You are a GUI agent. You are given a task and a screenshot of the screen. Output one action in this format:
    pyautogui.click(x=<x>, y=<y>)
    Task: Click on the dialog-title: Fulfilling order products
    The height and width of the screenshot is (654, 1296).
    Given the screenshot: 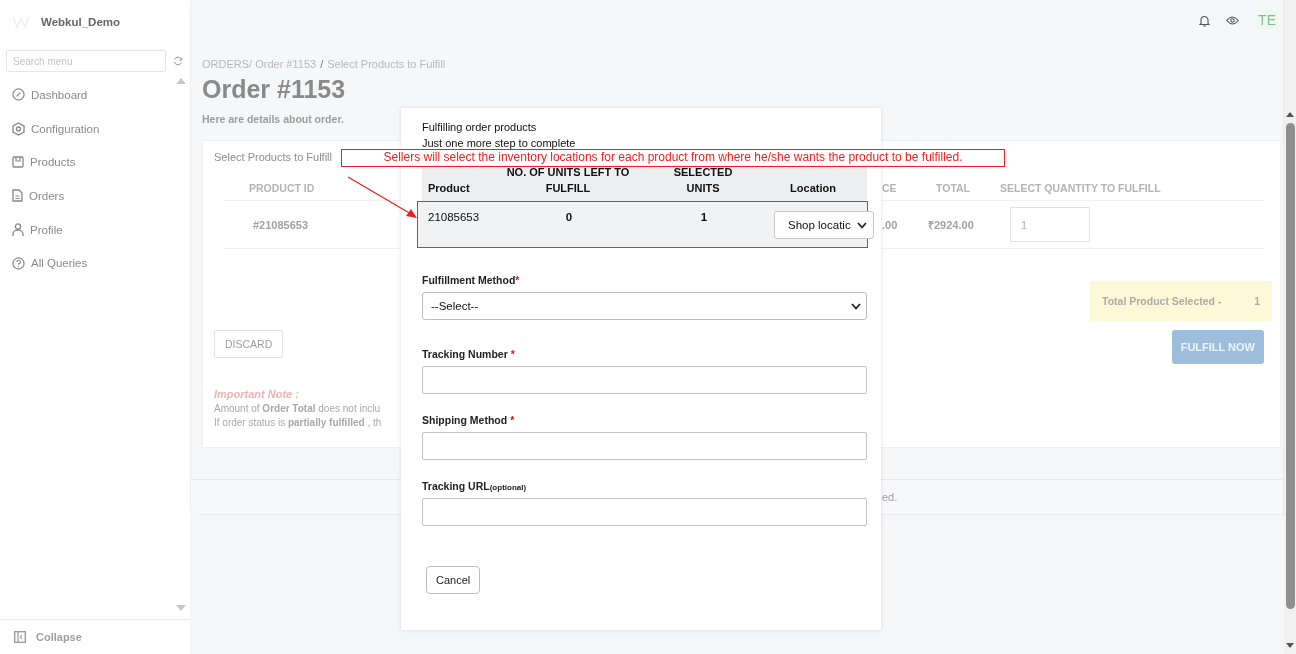 What is the action you would take?
    pyautogui.click(x=480, y=127)
    